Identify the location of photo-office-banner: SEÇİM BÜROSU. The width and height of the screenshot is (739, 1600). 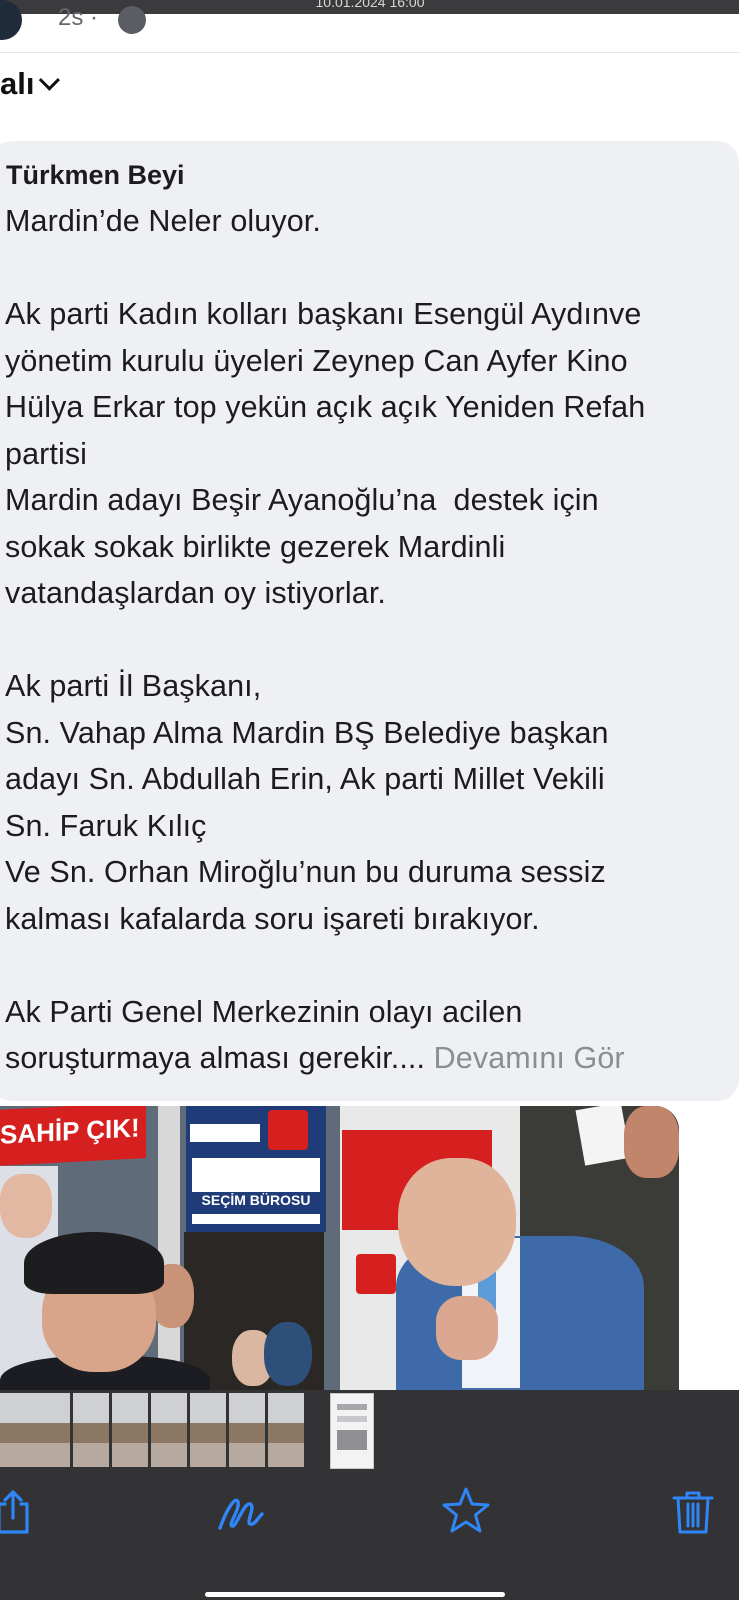
(256, 1169).